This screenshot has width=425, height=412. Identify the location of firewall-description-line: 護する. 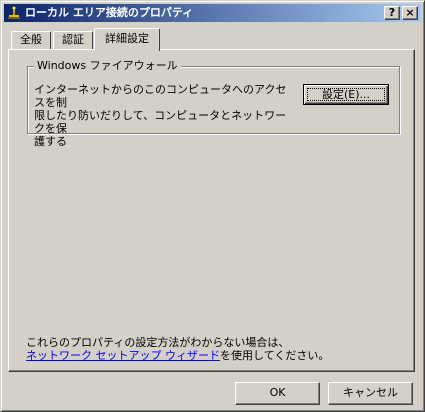
(50, 141).